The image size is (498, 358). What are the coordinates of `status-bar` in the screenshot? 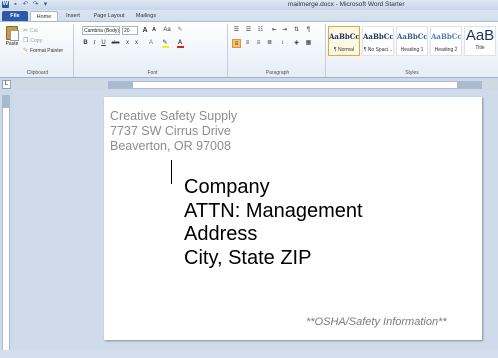 It's located at (249, 354).